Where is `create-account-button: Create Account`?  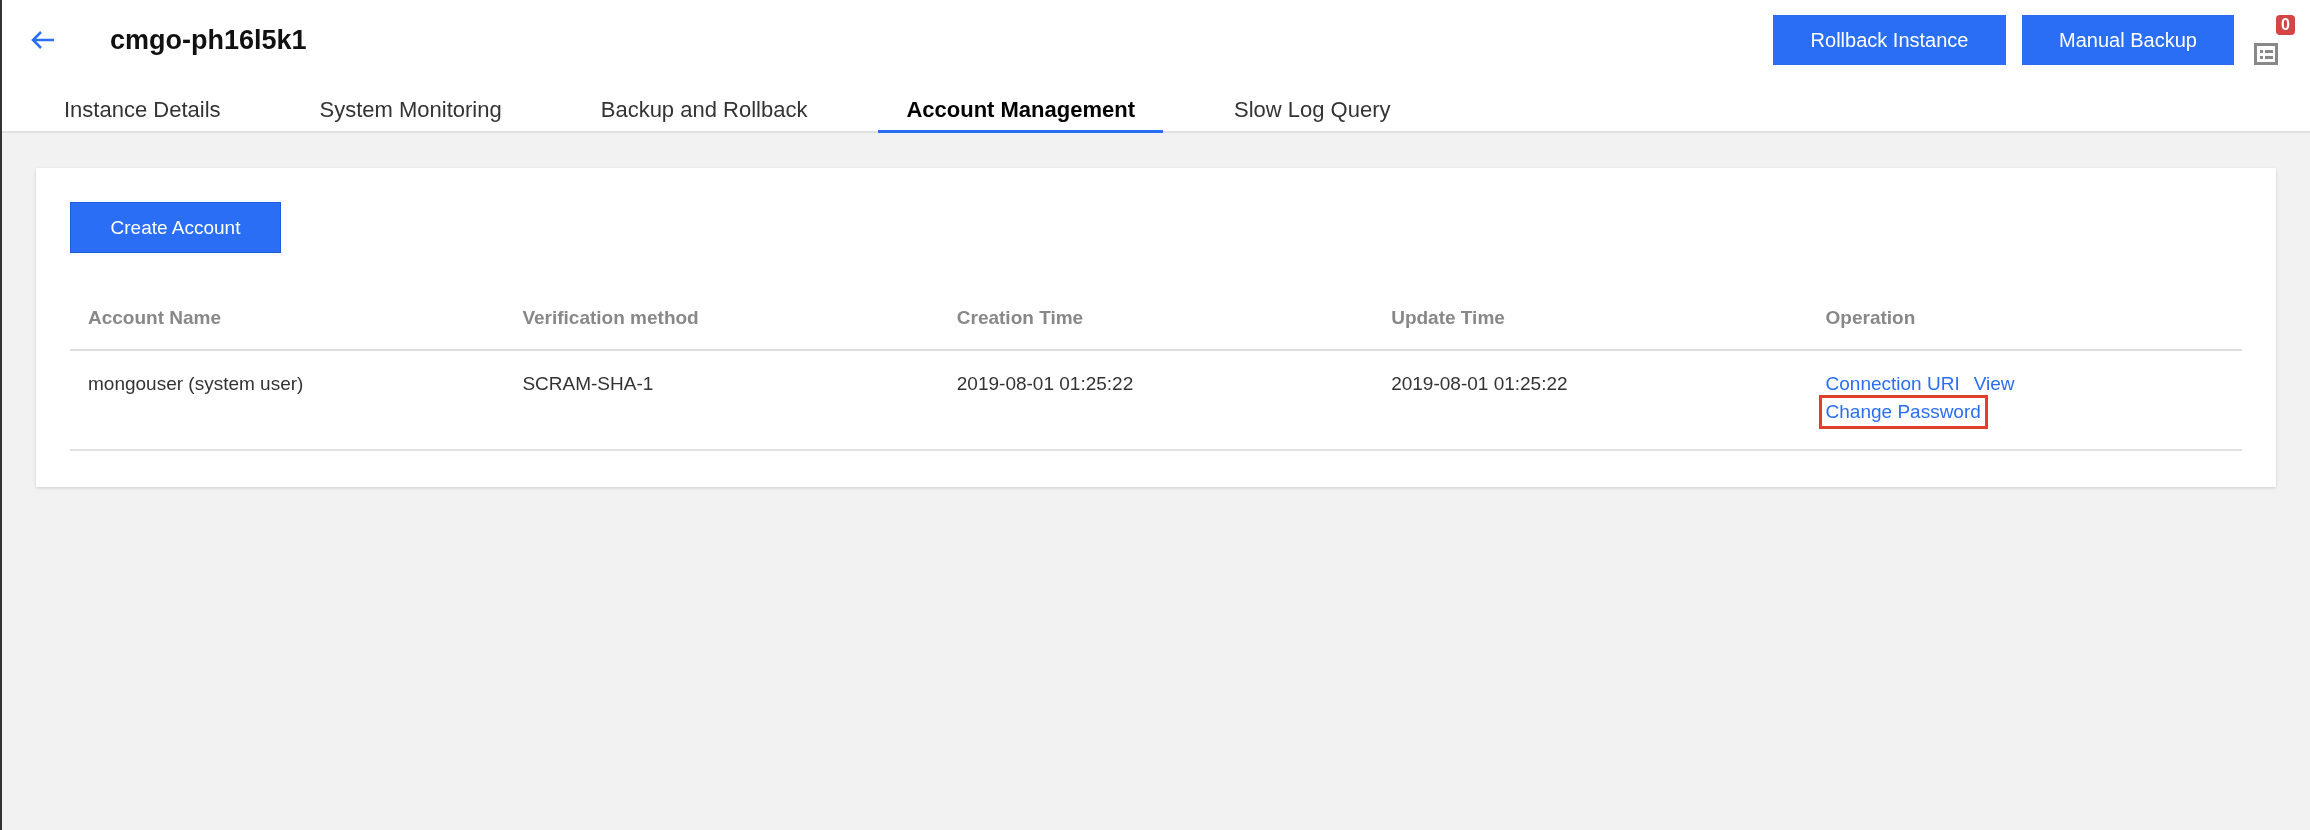 create-account-button: Create Account is located at coordinates (175, 227).